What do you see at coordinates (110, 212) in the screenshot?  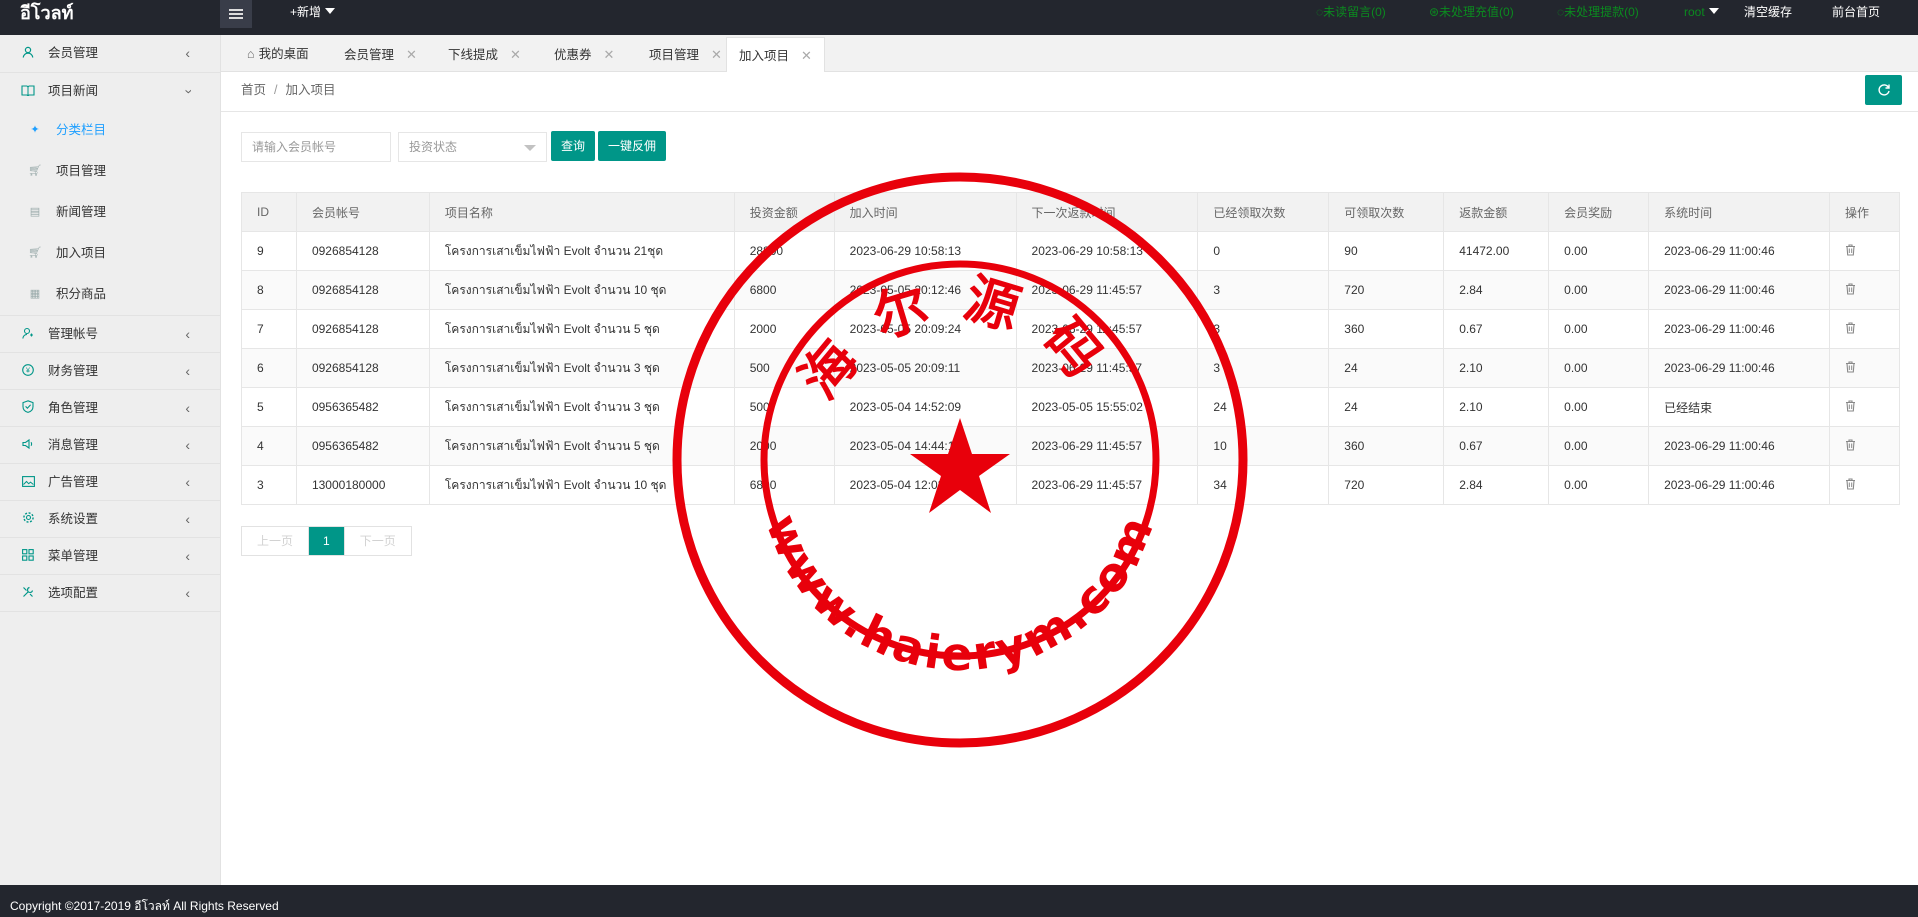 I see `sidebar-sub-news-manage: ▤ 新闻管理` at bounding box center [110, 212].